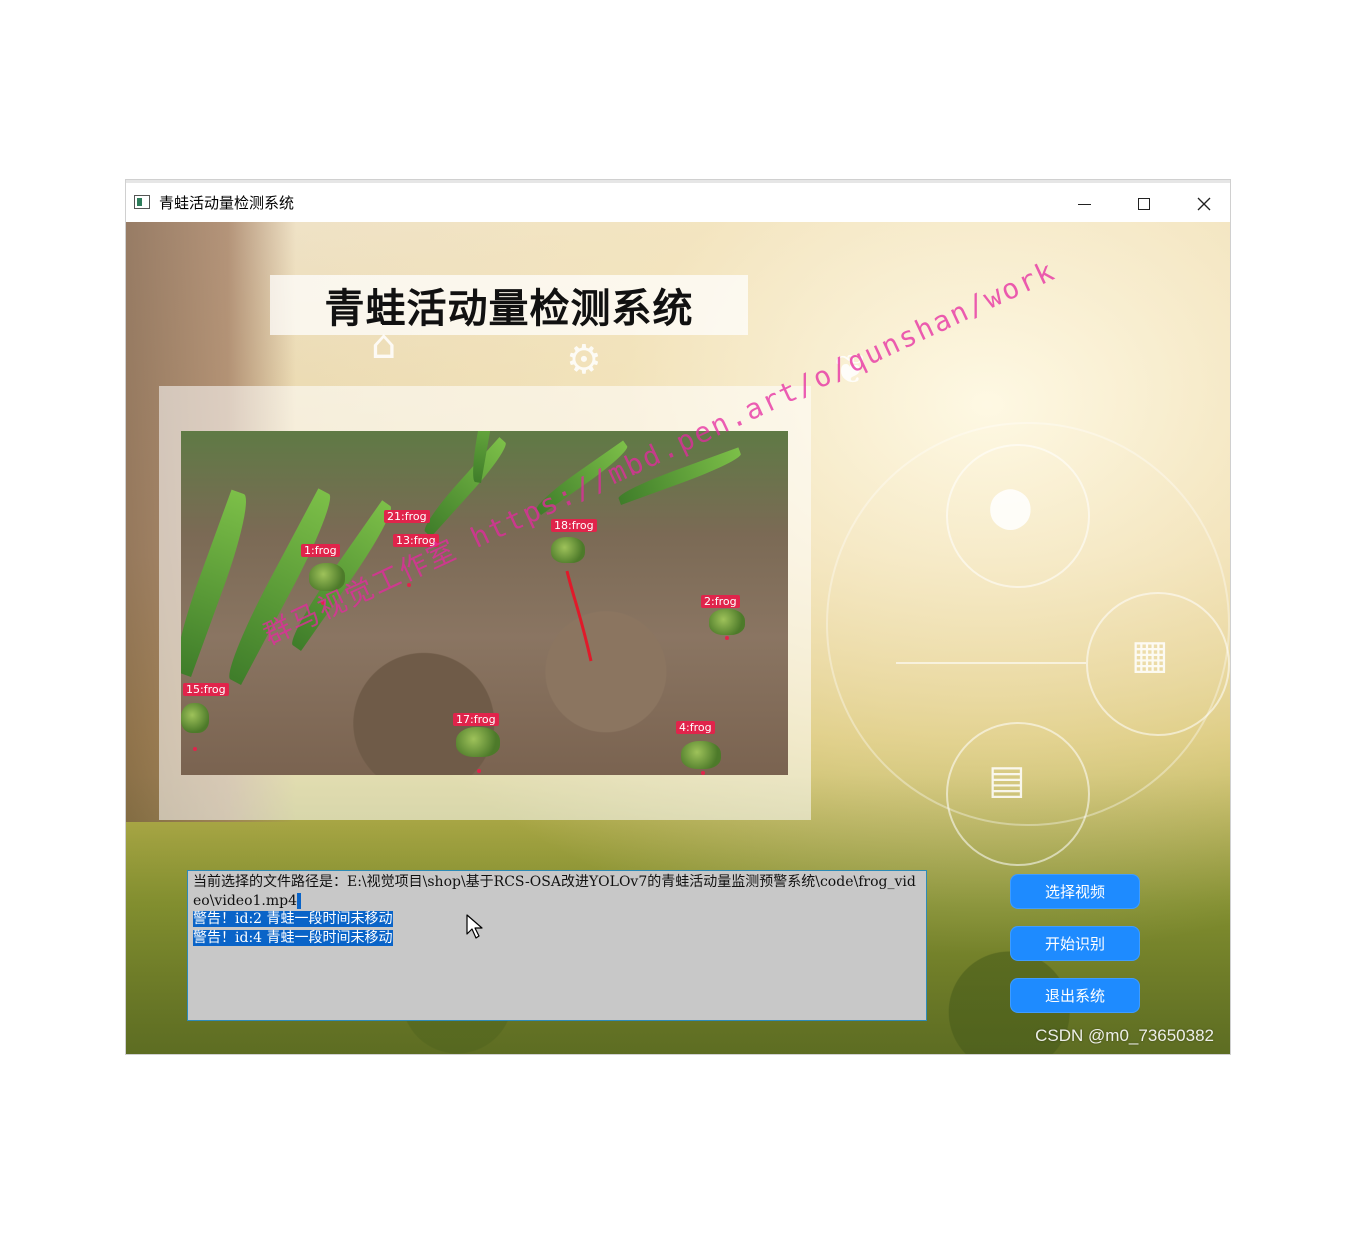  What do you see at coordinates (293, 919) in the screenshot?
I see `log-line-warning: 警告！id:2 青蛙一段时间未移动` at bounding box center [293, 919].